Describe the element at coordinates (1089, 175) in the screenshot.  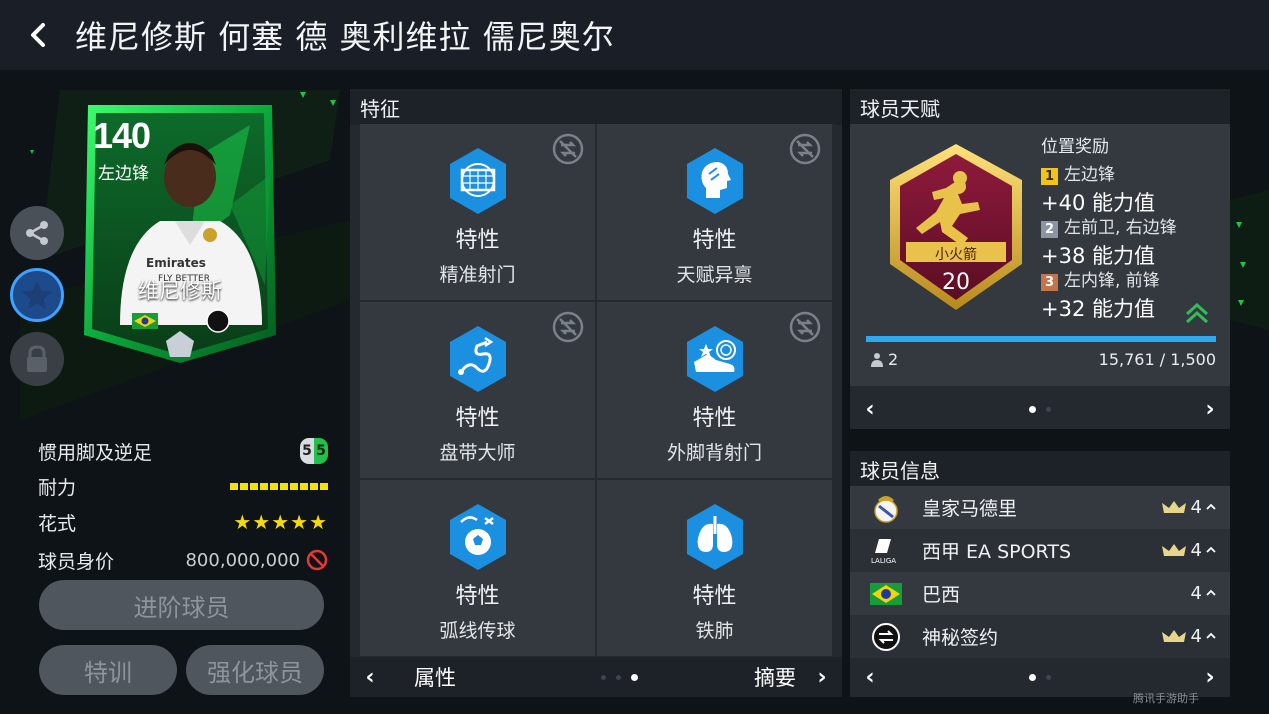
I see `reward-positions: 左边锋` at that location.